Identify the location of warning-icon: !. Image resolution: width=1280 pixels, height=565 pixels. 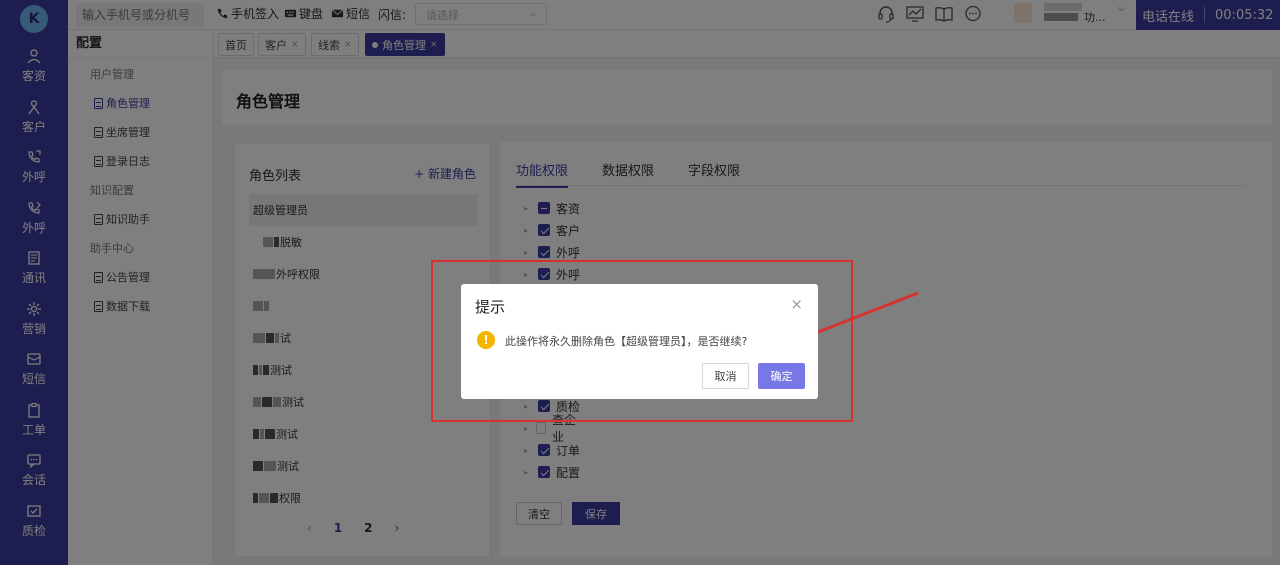
(486, 340).